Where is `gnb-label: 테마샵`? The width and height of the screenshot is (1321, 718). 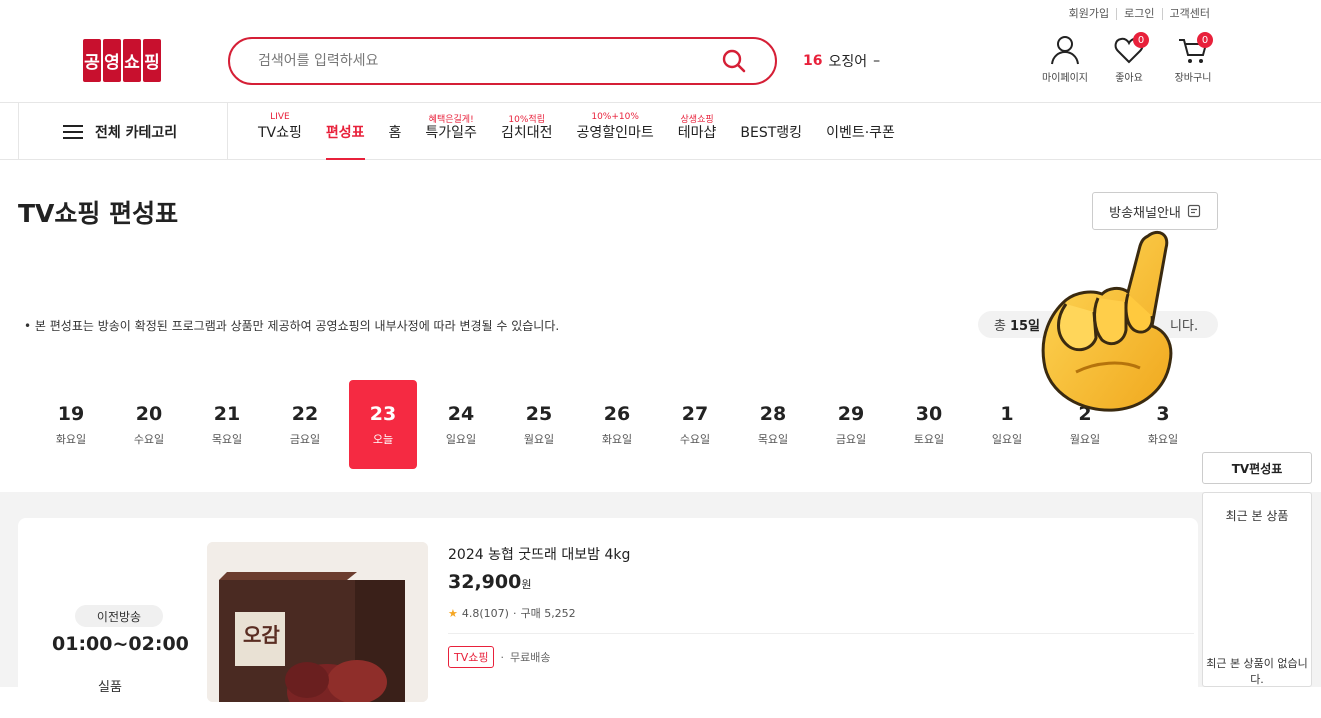 gnb-label: 테마샵 is located at coordinates (697, 133).